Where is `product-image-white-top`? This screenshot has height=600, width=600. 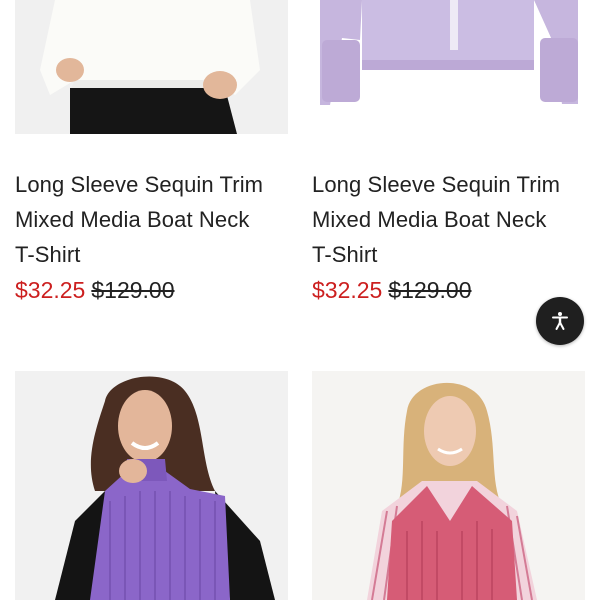 product-image-white-top is located at coordinates (151, 67).